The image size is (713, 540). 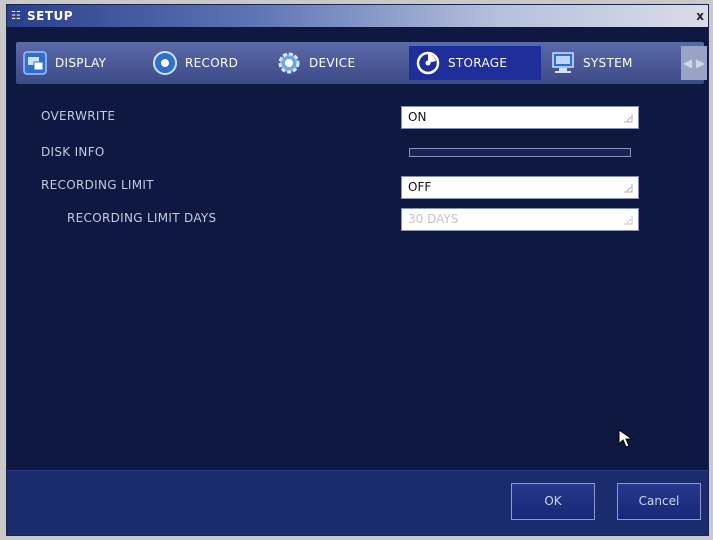 I want to click on tab-storage-label: STORAGE, so click(x=478, y=63).